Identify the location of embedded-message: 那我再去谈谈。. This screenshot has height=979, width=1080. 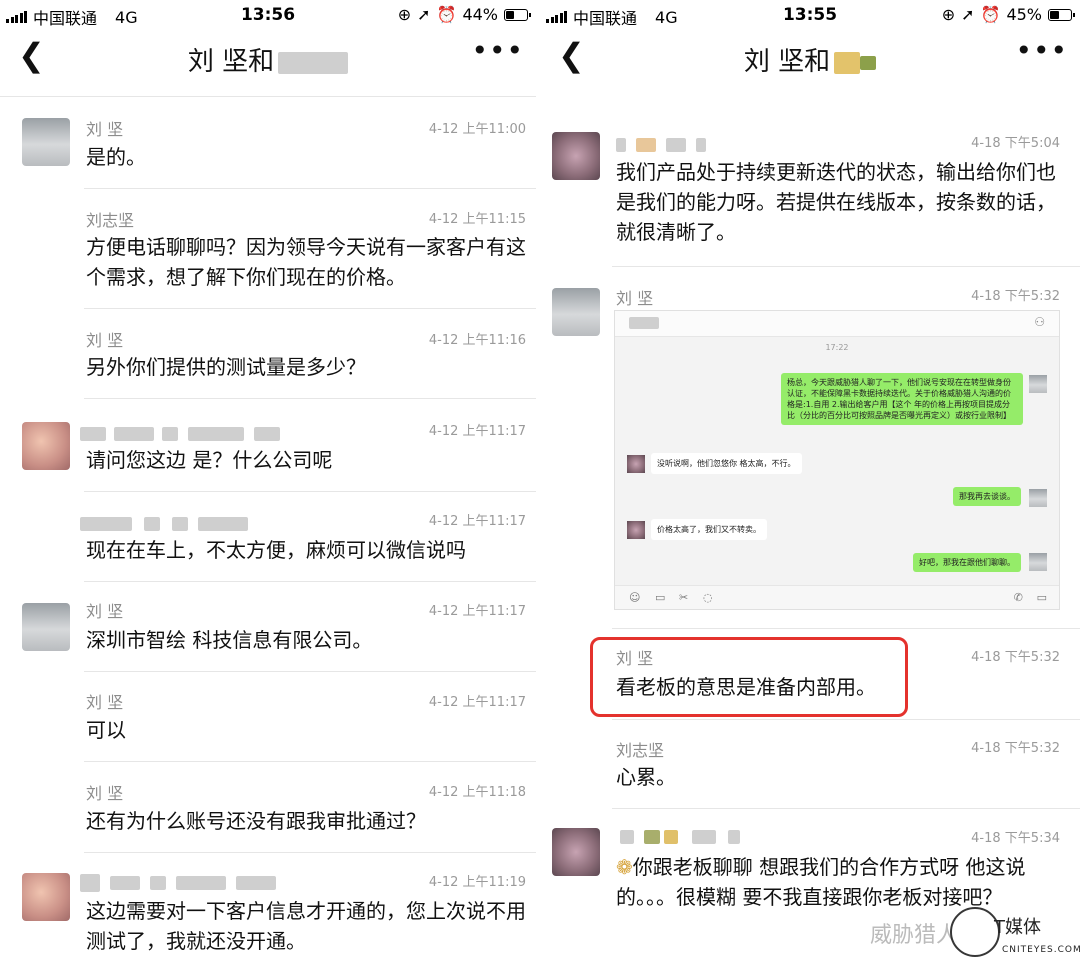
(987, 496).